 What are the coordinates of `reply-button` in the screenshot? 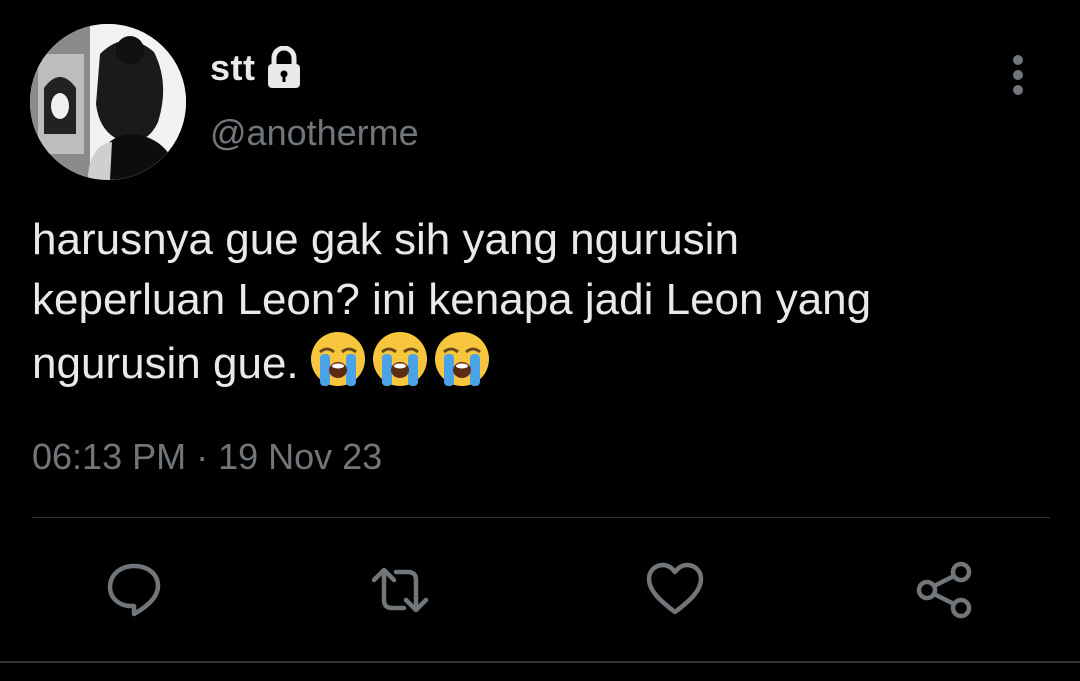 It's located at (134, 590).